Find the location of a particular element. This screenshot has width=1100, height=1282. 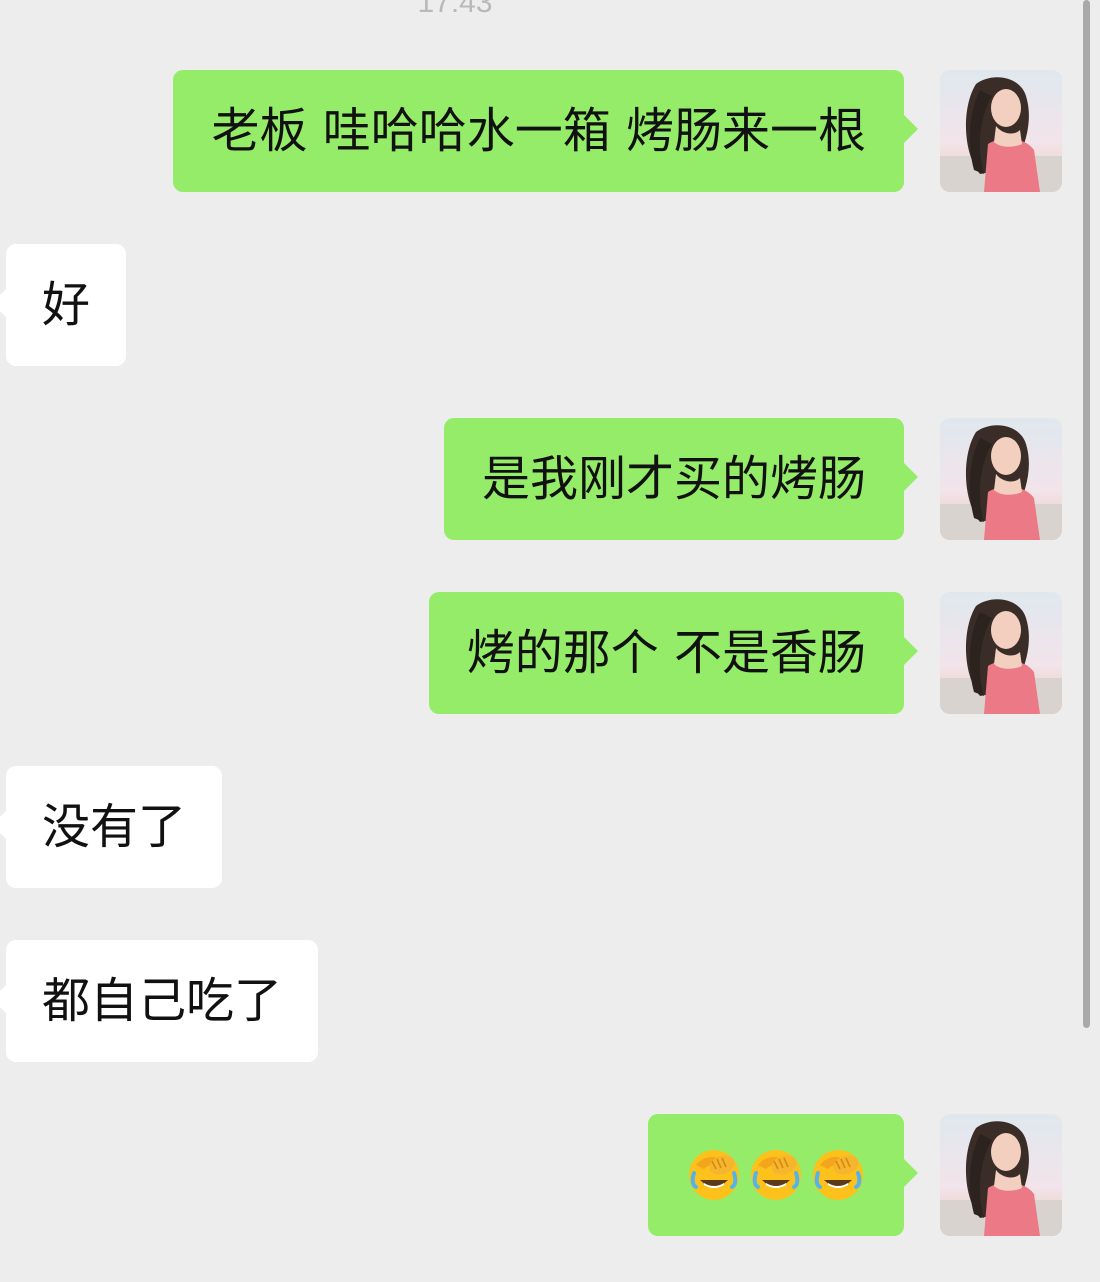

message-text: 好 is located at coordinates (66, 305).